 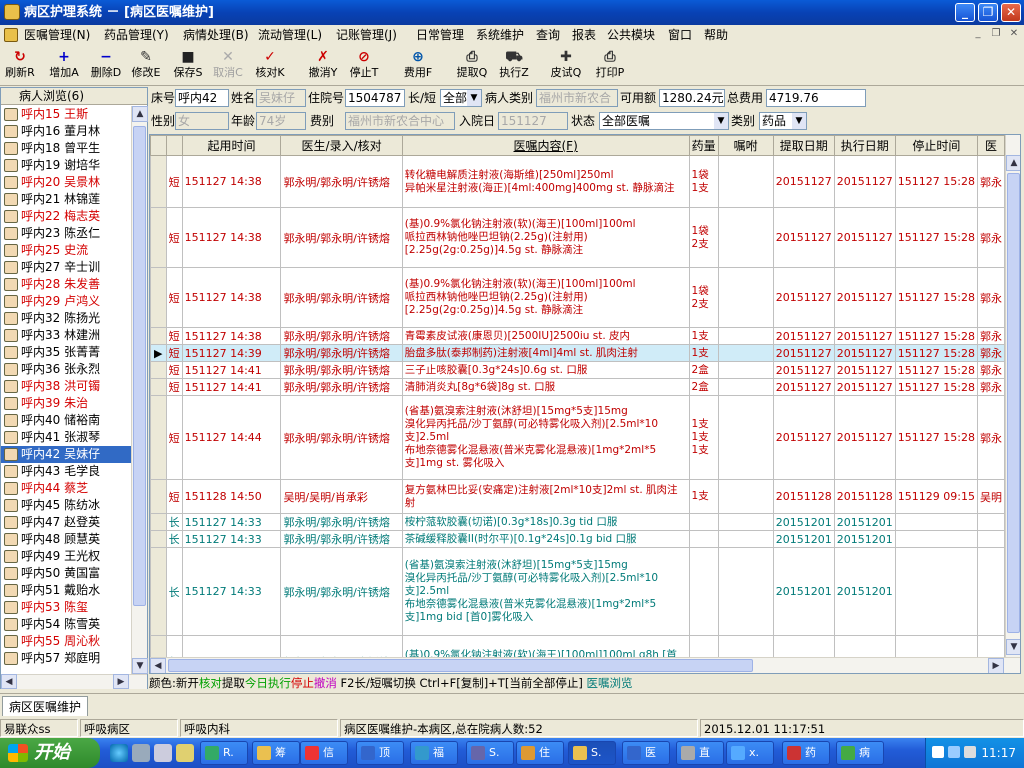 I want to click on menu-drugs: 药品管理(Y), so click(x=136, y=35).